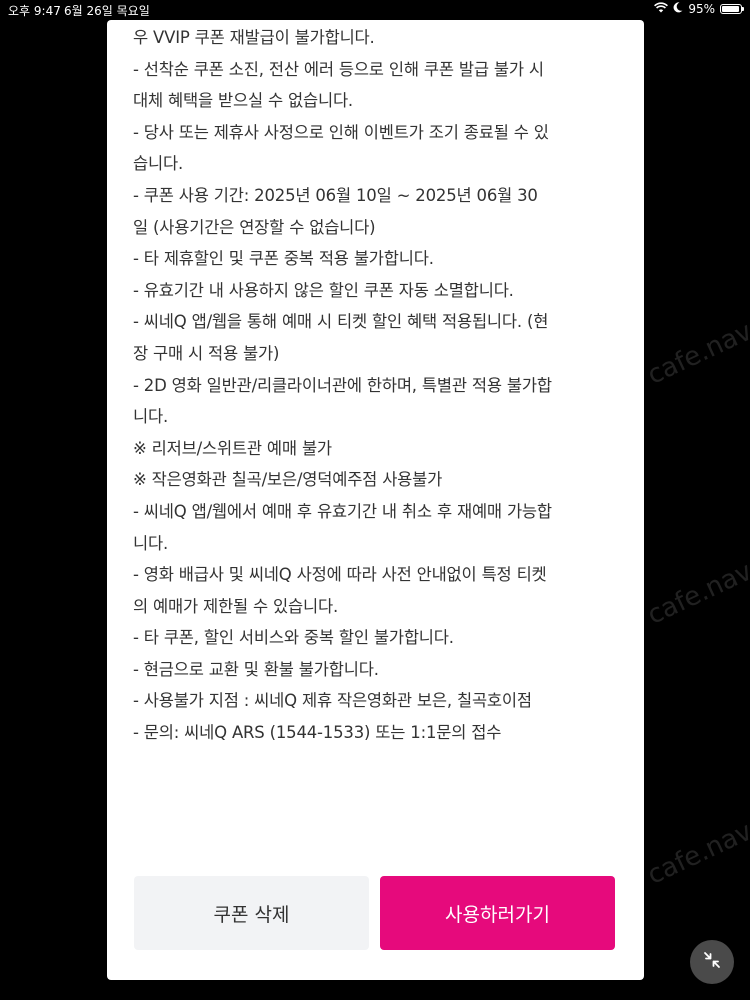 This screenshot has width=750, height=1000. Describe the element at coordinates (341, 132) in the screenshot. I see `notice-line: - 당사 또는 제휴사 사정으로 인해 이벤트가 조기 종료될 수 있` at that location.